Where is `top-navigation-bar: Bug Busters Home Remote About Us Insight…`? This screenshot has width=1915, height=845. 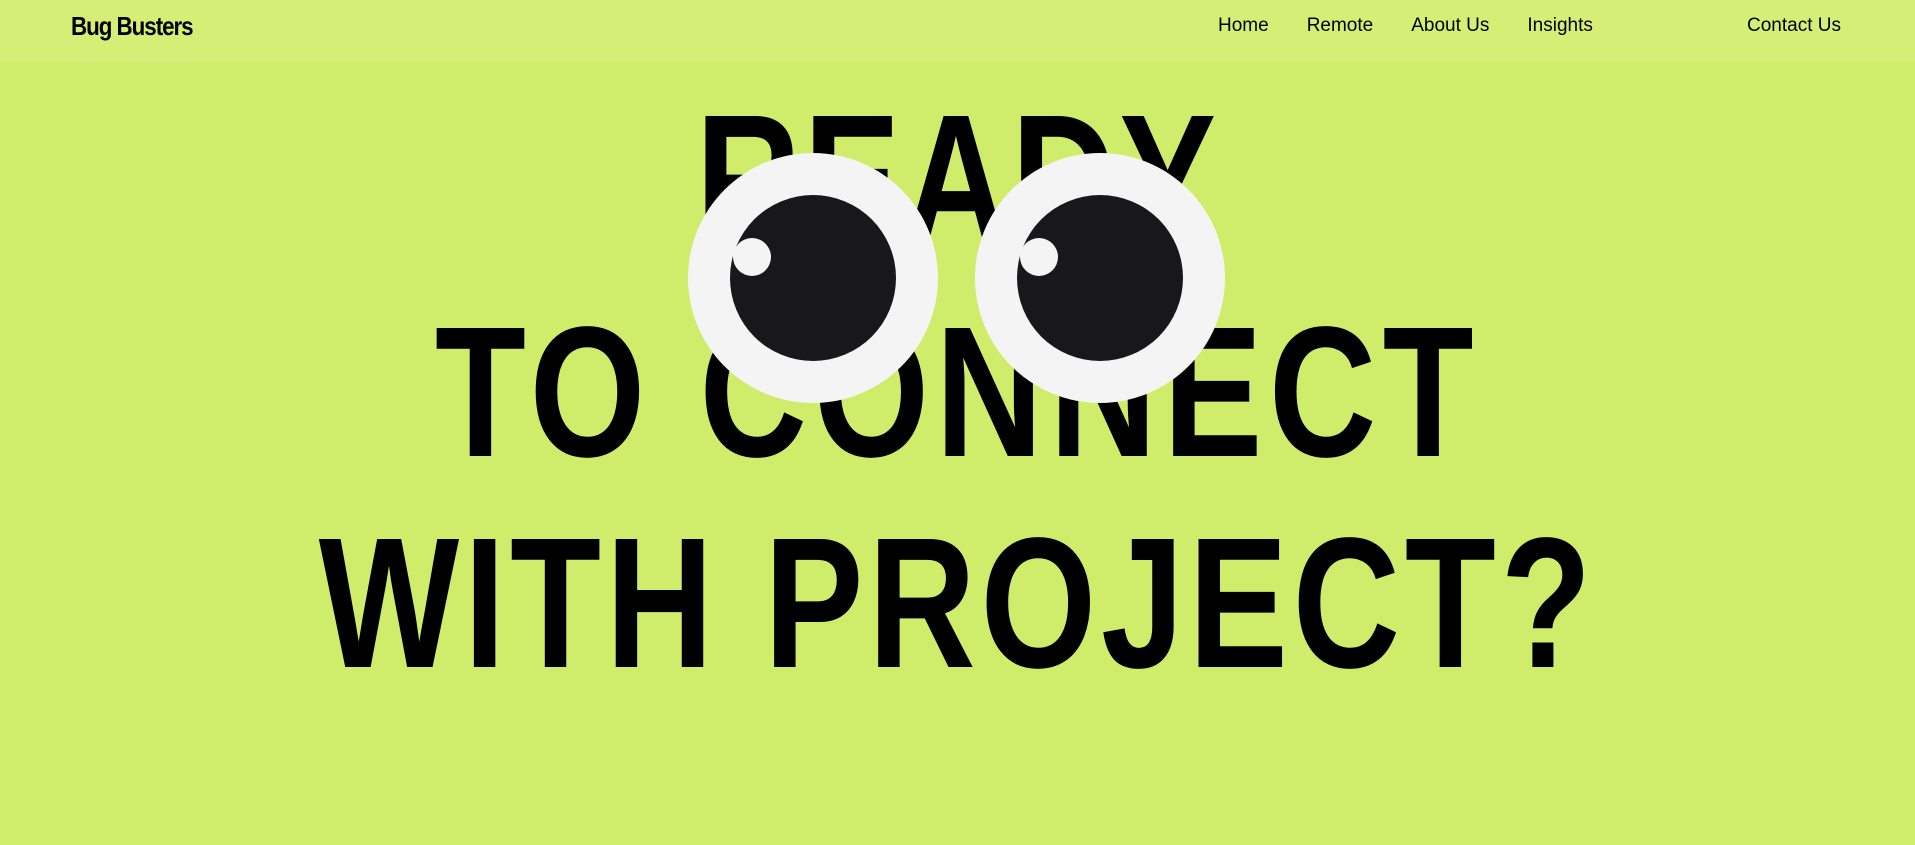
top-navigation-bar: Bug Busters Home Remote About Us Insight… is located at coordinates (957, 31).